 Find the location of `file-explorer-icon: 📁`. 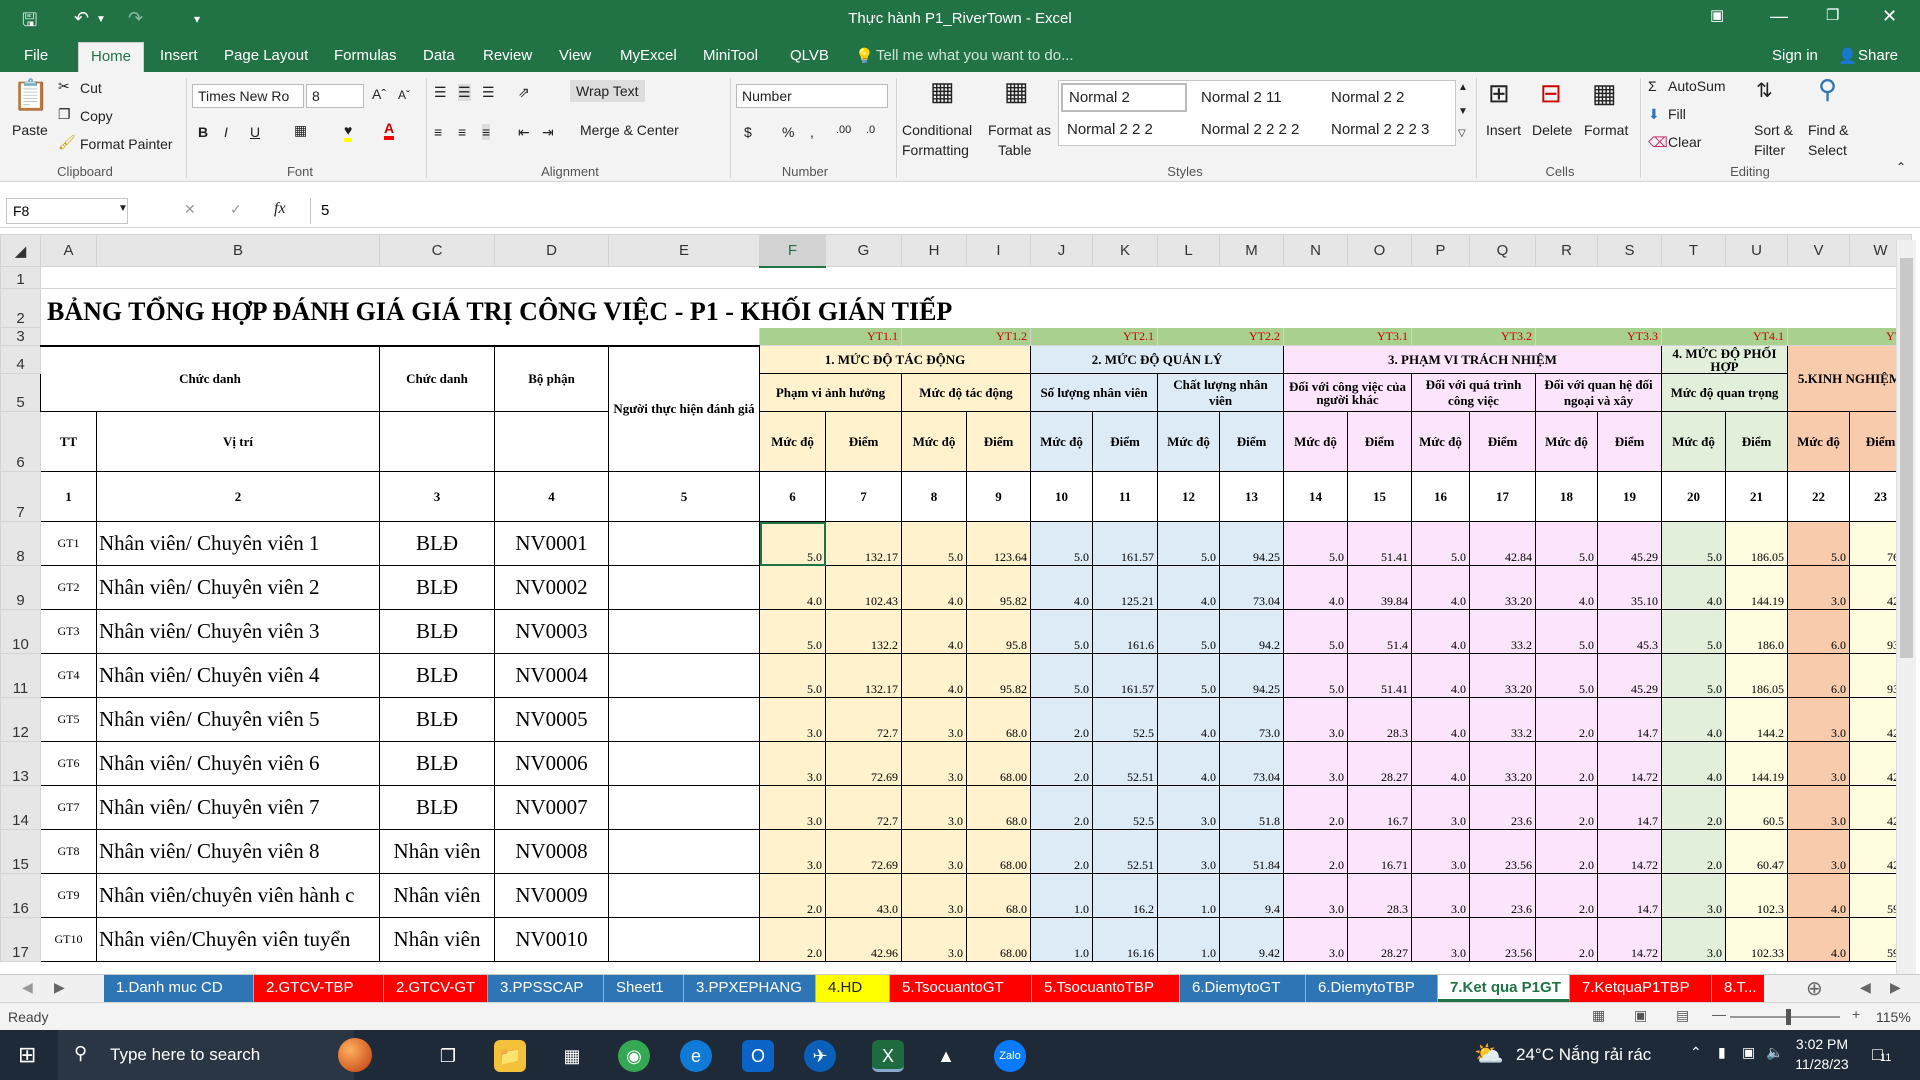

file-explorer-icon: 📁 is located at coordinates (510, 1056).